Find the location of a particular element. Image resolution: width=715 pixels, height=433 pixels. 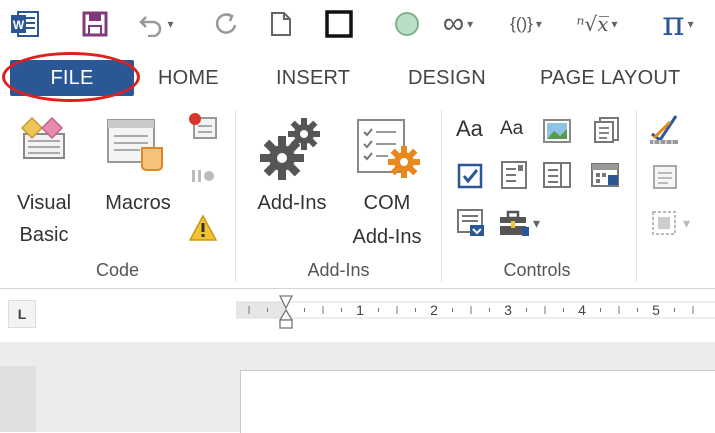

vertical-ruler is located at coordinates (18, 399).